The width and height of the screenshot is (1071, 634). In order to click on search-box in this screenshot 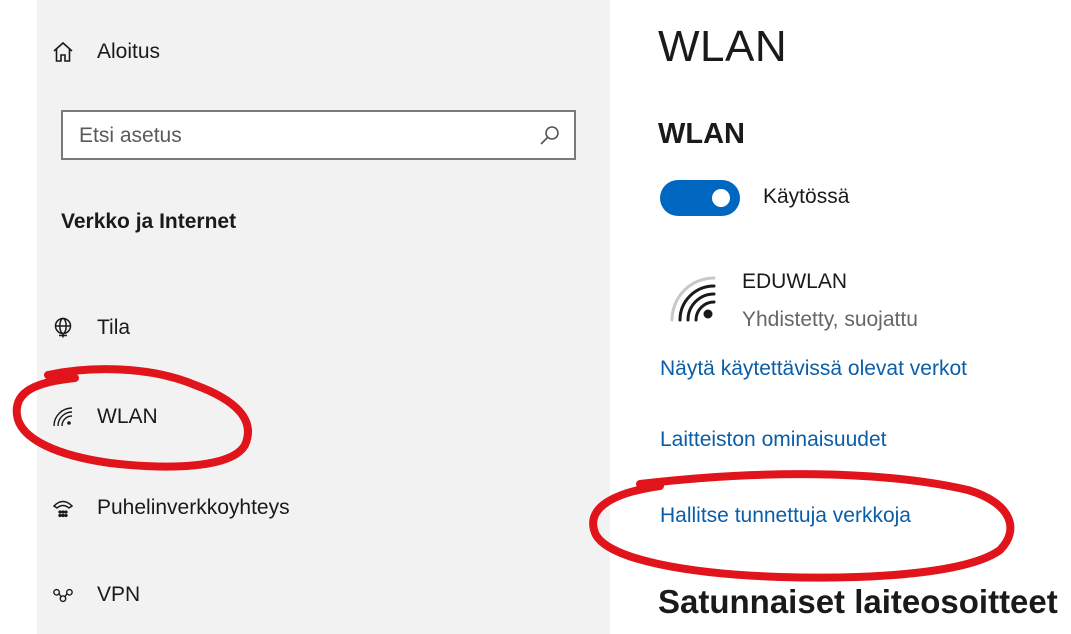, I will do `click(318, 135)`.